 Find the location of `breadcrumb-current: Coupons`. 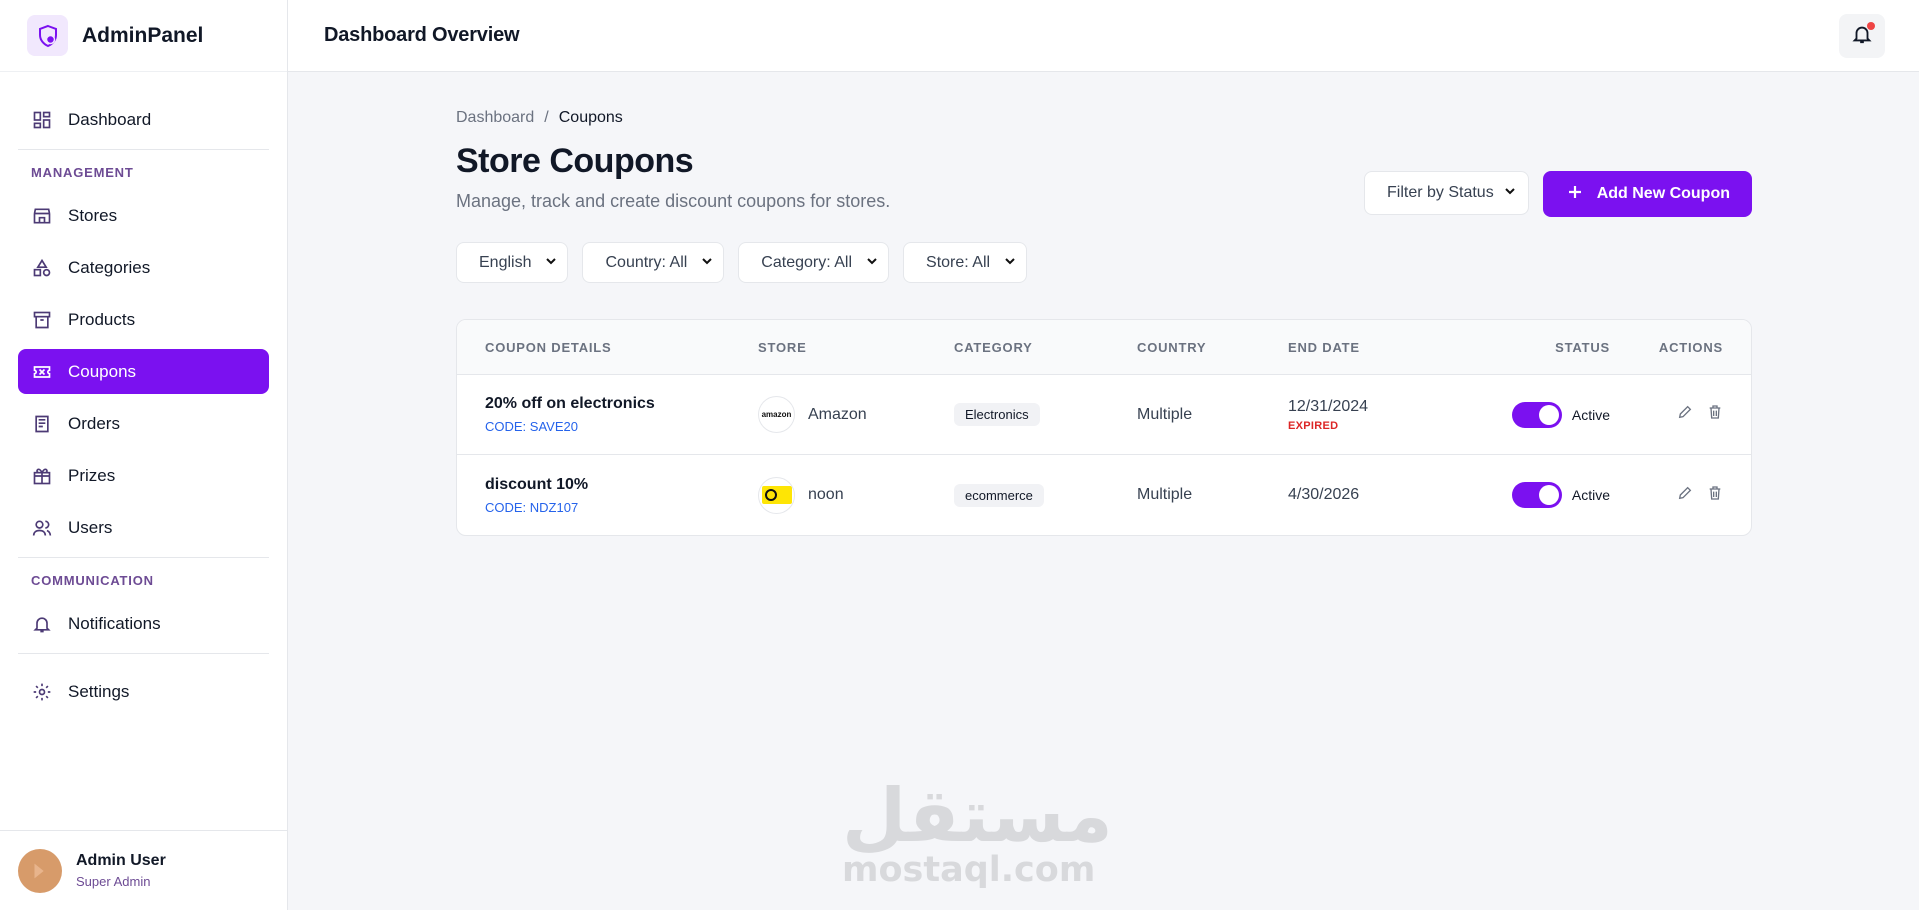

breadcrumb-current: Coupons is located at coordinates (590, 117).